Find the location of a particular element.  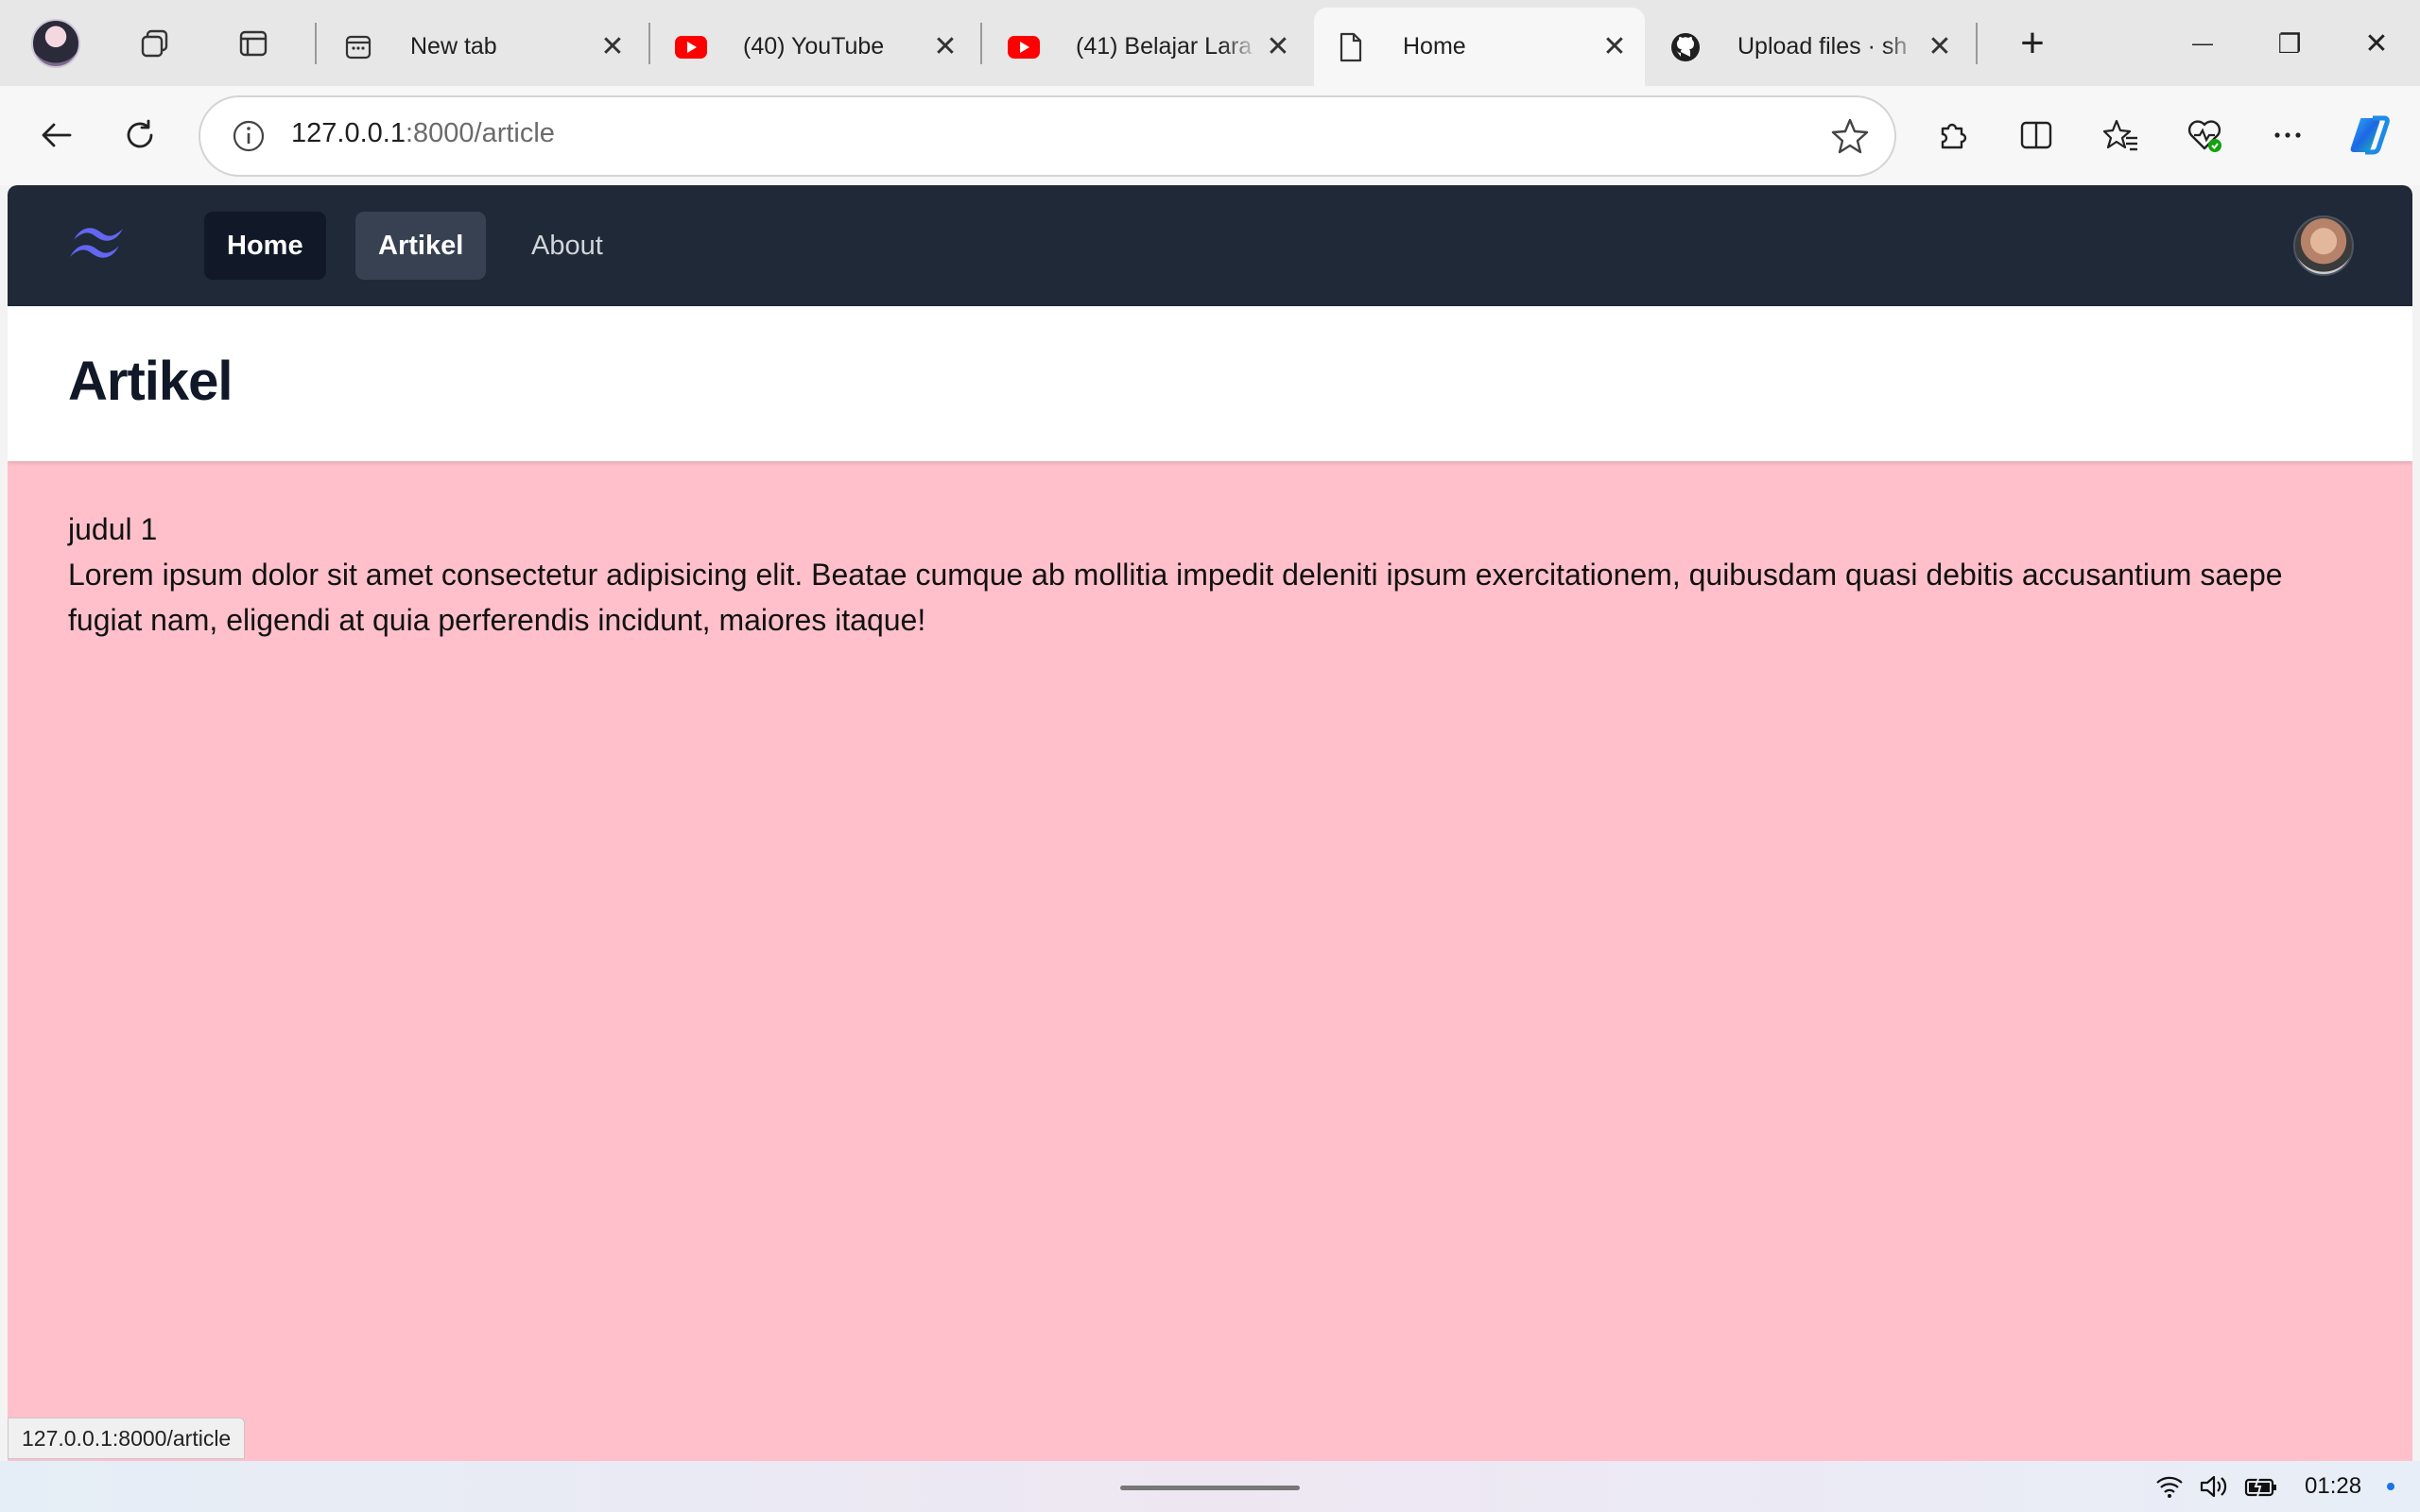

tab-title: Home is located at coordinates (1434, 46).